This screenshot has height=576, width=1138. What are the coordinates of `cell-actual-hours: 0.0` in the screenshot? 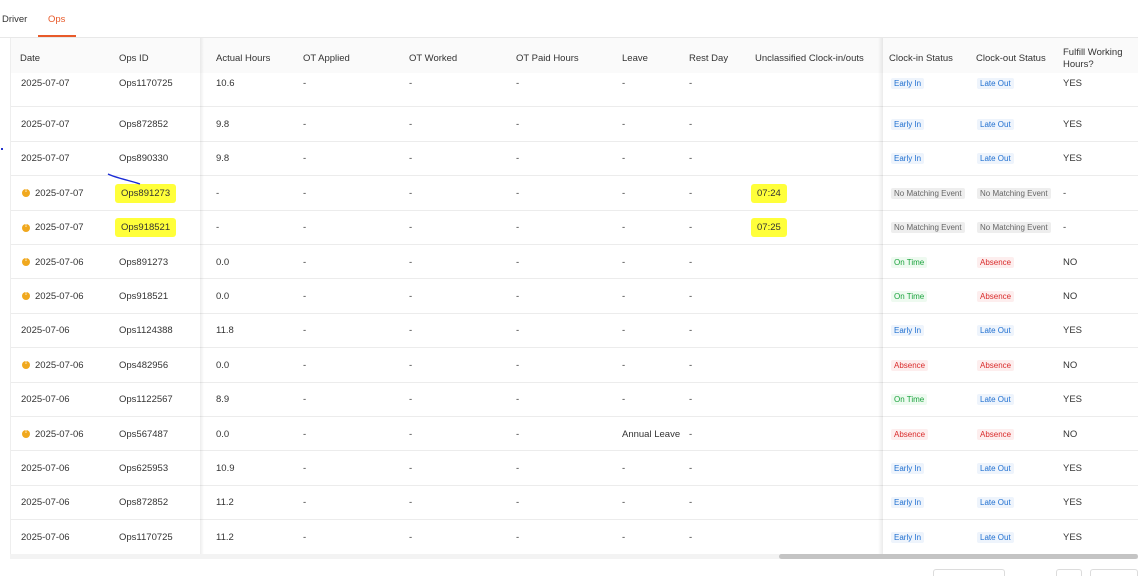 It's located at (222, 434).